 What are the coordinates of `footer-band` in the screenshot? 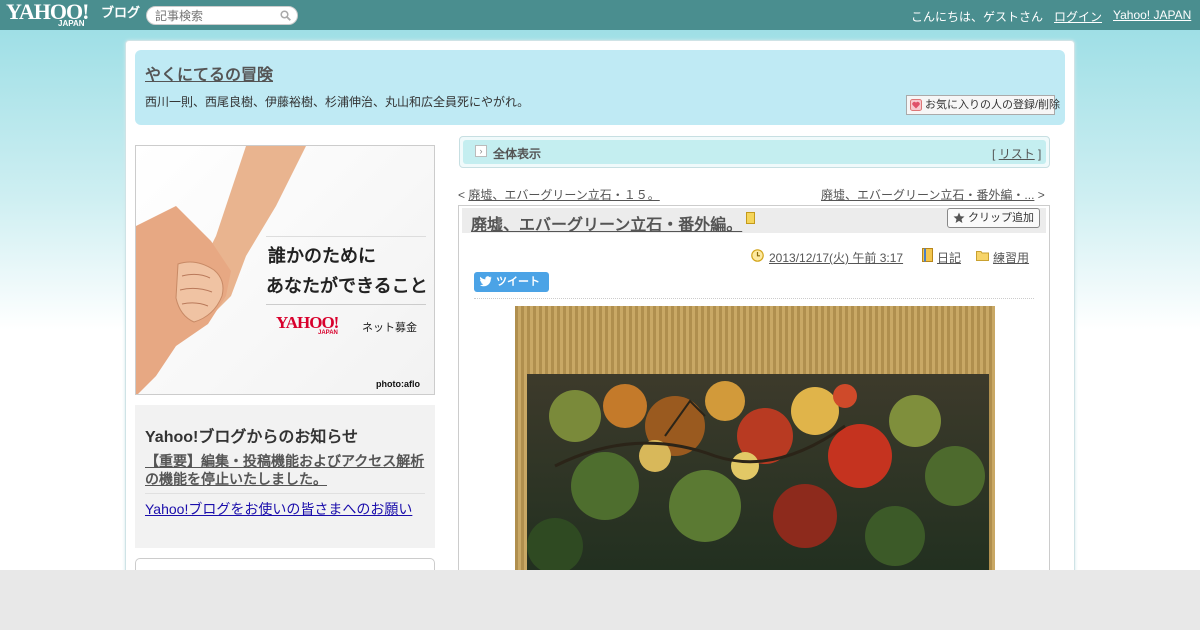 It's located at (600, 600).